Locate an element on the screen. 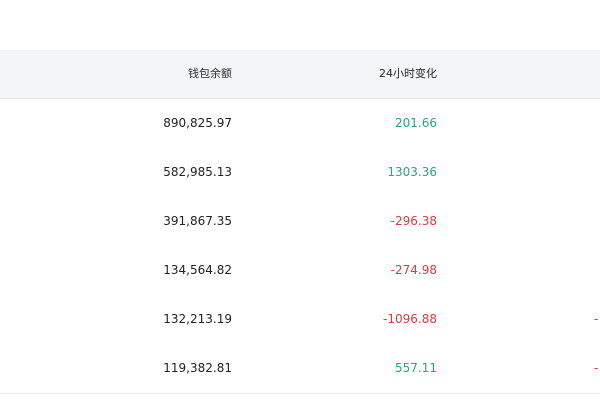 This screenshot has height=400, width=600. column-header-24h-change: 24小时变化 is located at coordinates (368, 74).